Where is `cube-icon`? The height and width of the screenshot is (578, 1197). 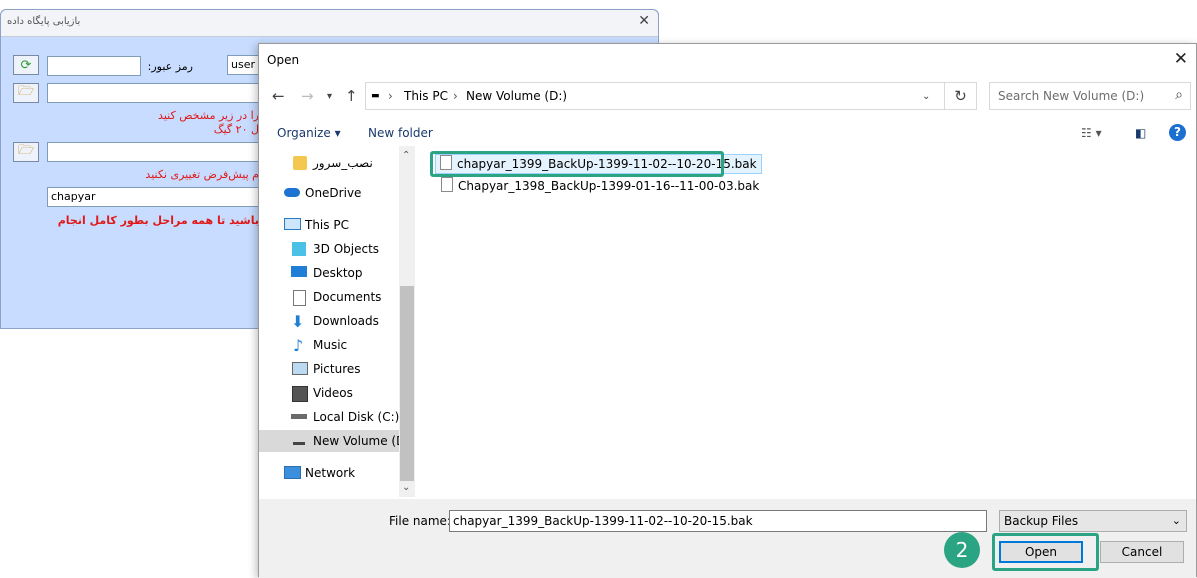 cube-icon is located at coordinates (299, 249).